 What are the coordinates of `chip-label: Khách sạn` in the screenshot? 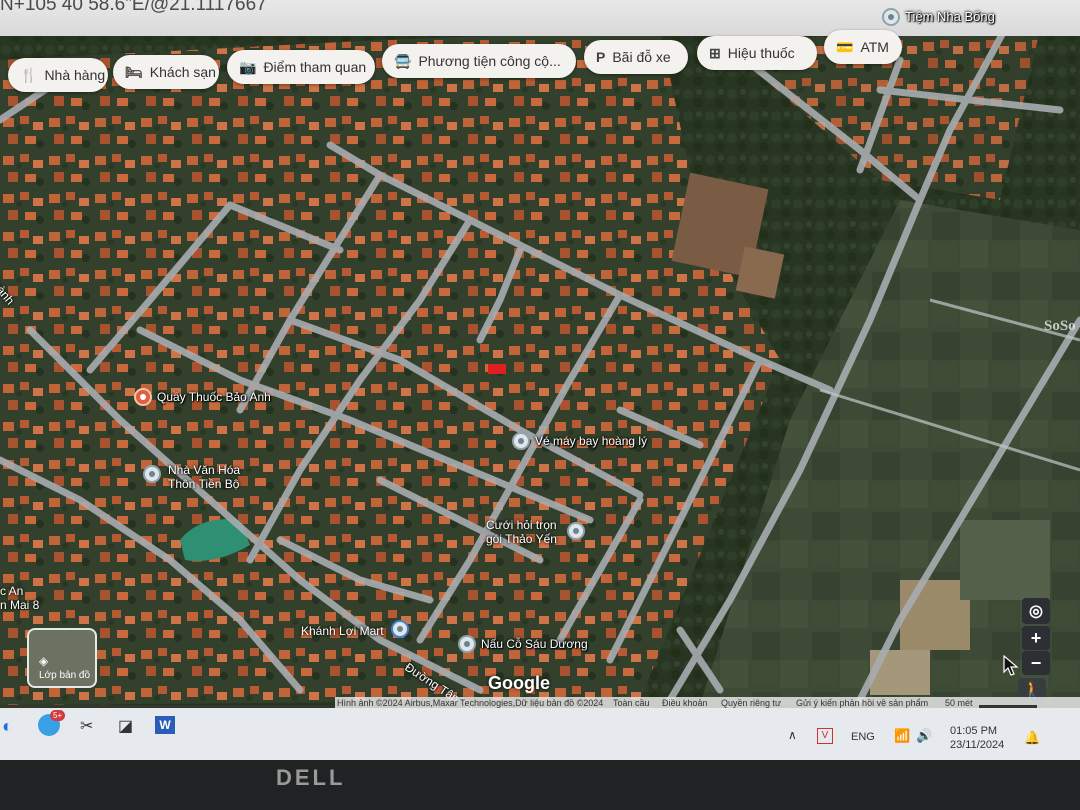 It's located at (182, 72).